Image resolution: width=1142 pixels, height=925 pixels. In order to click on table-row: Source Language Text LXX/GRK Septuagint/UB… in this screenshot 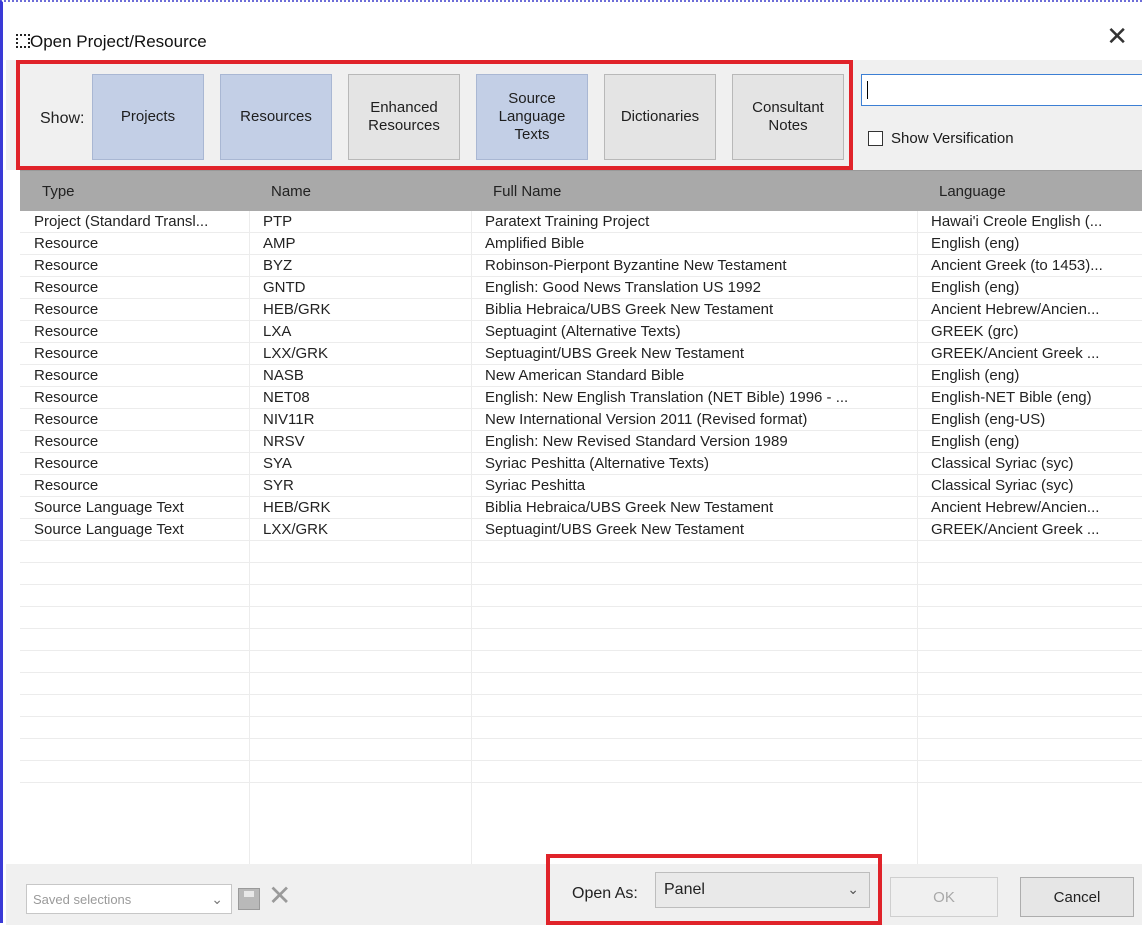, I will do `click(581, 530)`.